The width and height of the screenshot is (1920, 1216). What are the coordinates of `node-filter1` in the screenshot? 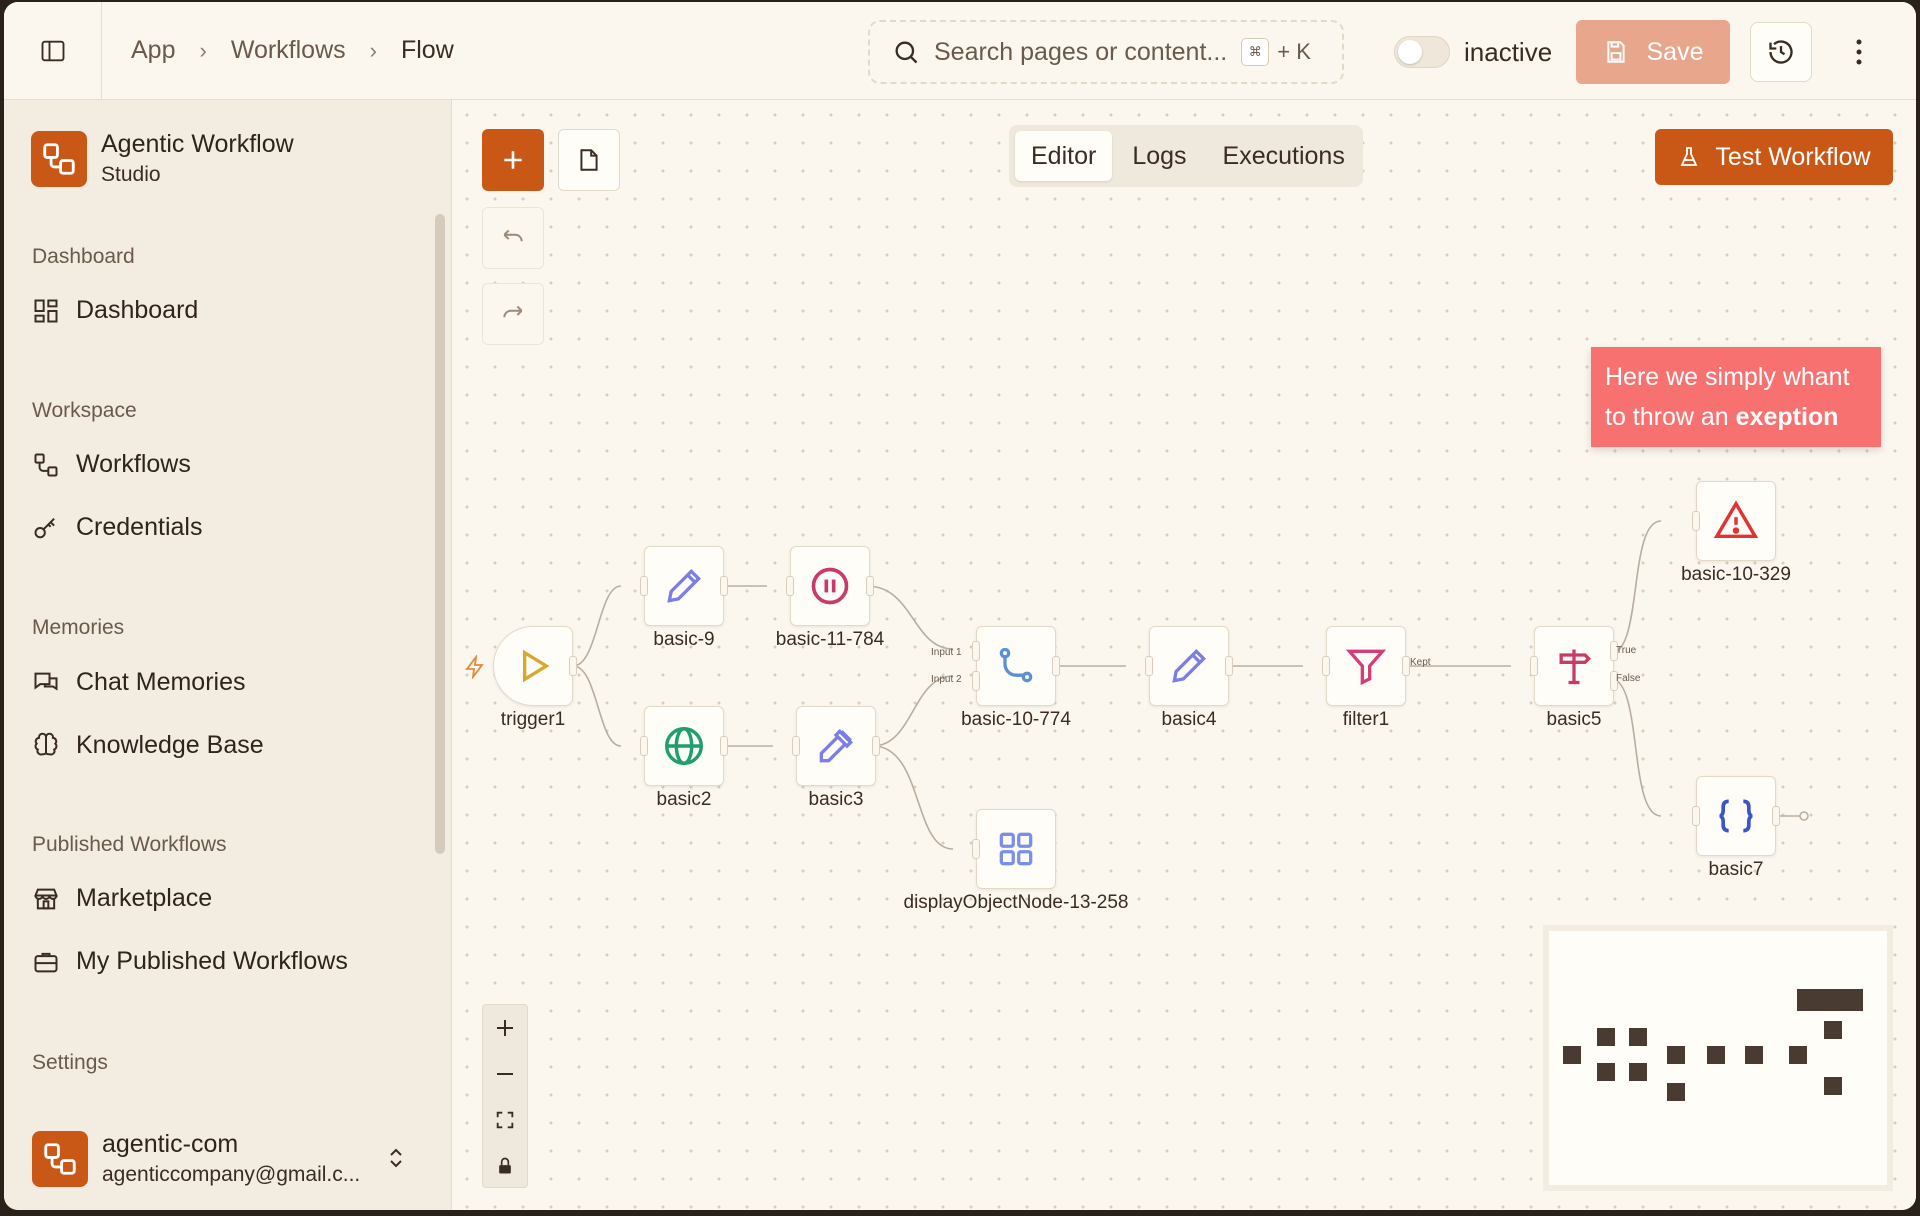 It's located at (1366, 666).